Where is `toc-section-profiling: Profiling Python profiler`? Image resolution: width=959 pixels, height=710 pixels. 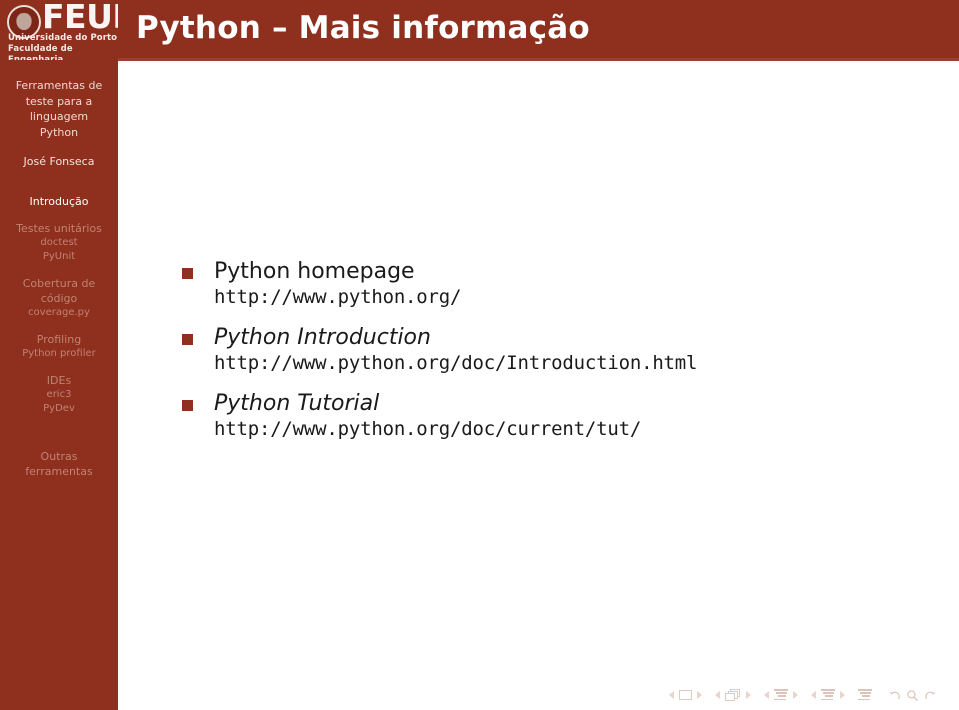
toc-section-profiling: Profiling Python profiler is located at coordinates (59, 346).